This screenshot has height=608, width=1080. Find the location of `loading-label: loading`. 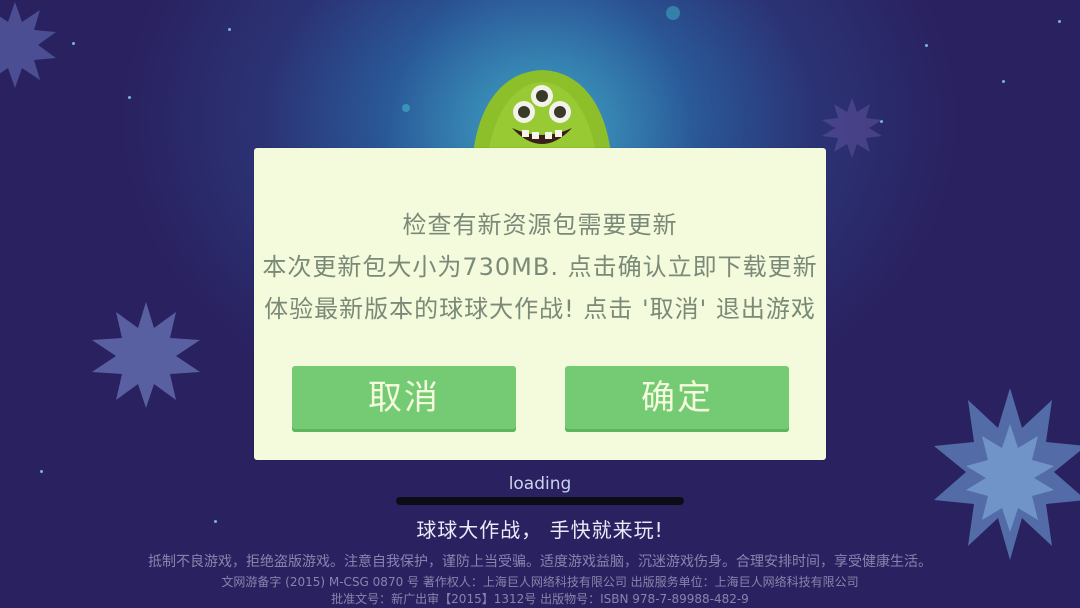

loading-label: loading is located at coordinates (540, 484).